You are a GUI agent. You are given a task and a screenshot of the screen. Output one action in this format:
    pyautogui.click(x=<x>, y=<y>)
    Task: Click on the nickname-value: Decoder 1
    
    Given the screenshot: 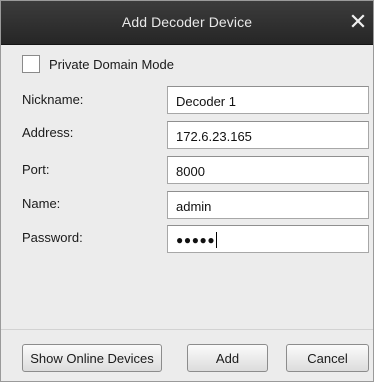 What is the action you would take?
    pyautogui.click(x=206, y=101)
    